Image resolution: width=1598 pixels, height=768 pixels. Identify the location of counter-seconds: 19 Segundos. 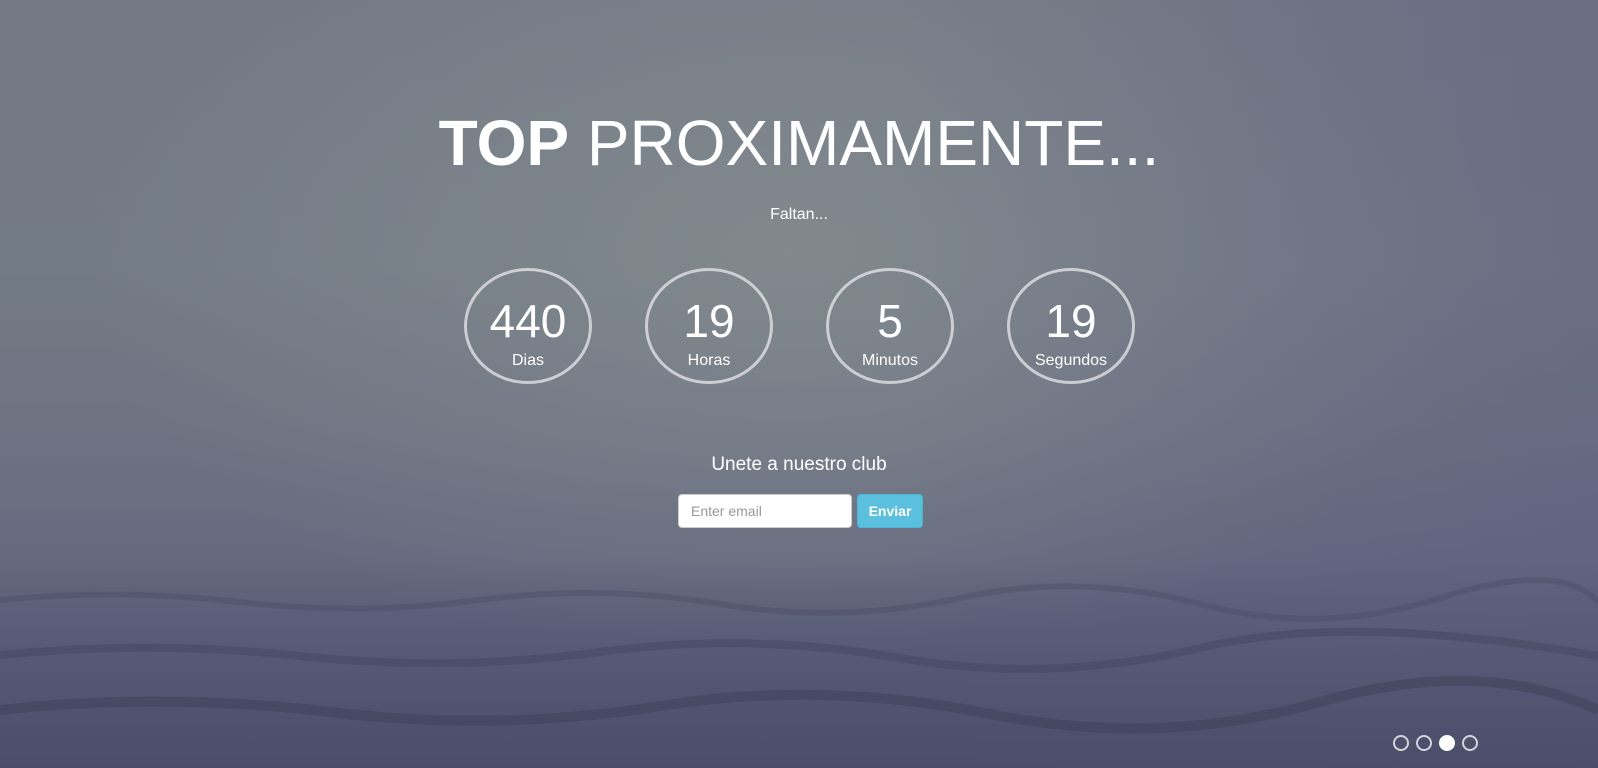
(1071, 326).